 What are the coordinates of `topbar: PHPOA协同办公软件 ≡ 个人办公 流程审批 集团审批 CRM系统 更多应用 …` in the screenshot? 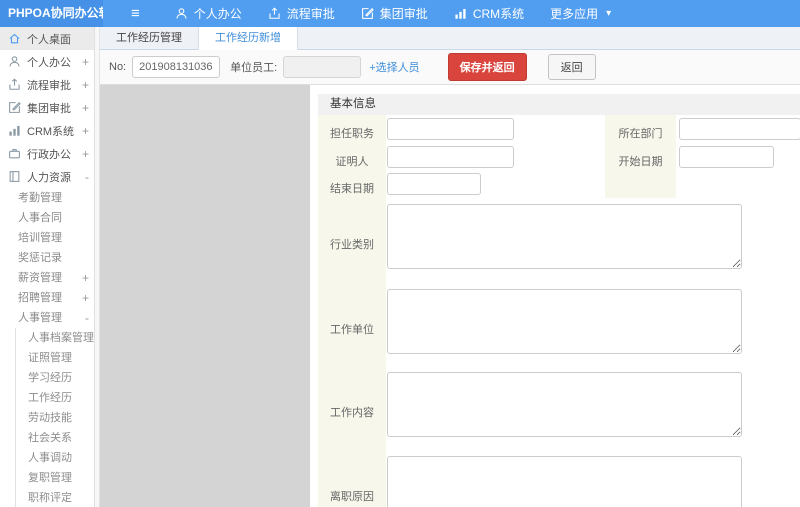 It's located at (400, 13).